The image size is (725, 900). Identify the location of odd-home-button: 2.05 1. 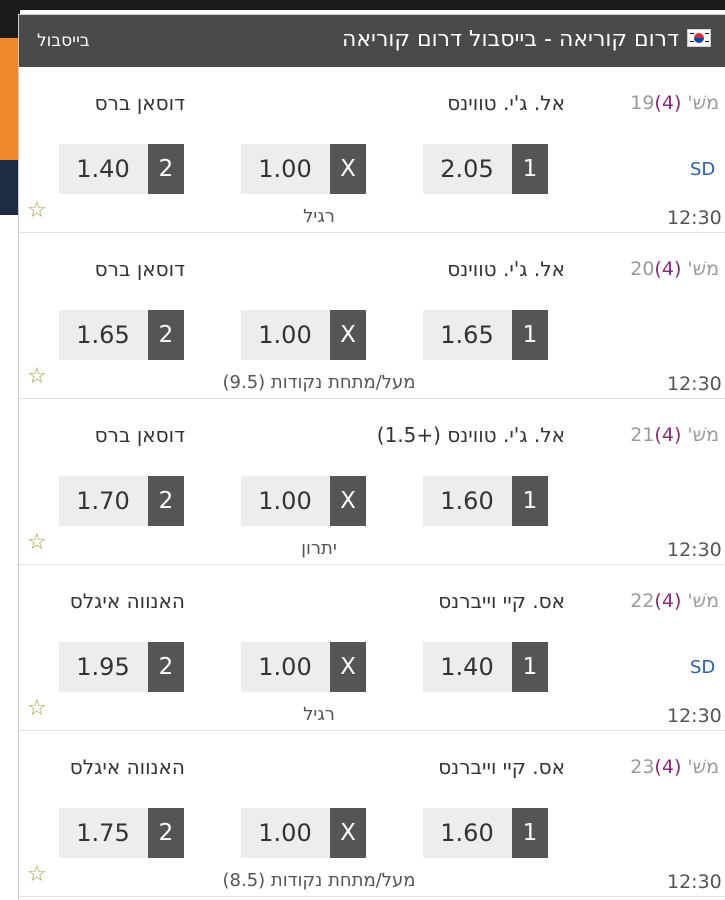
(485, 169).